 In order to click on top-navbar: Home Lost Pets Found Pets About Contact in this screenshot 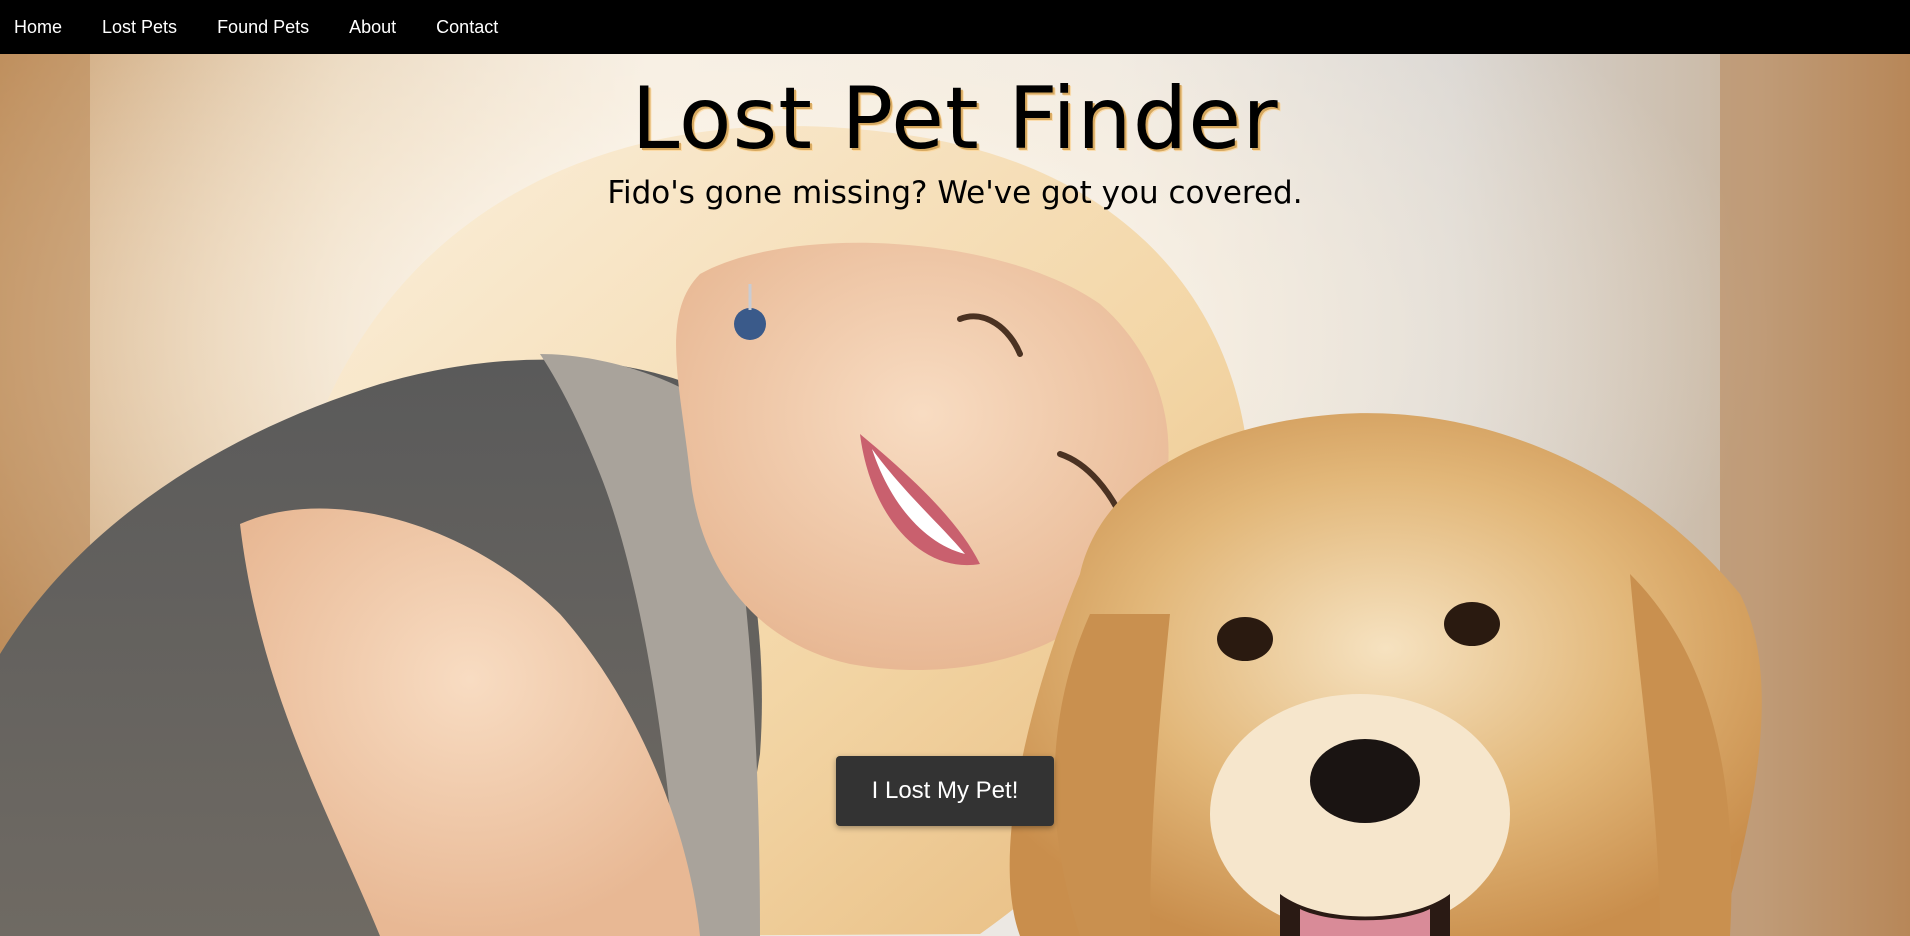, I will do `click(955, 27)`.